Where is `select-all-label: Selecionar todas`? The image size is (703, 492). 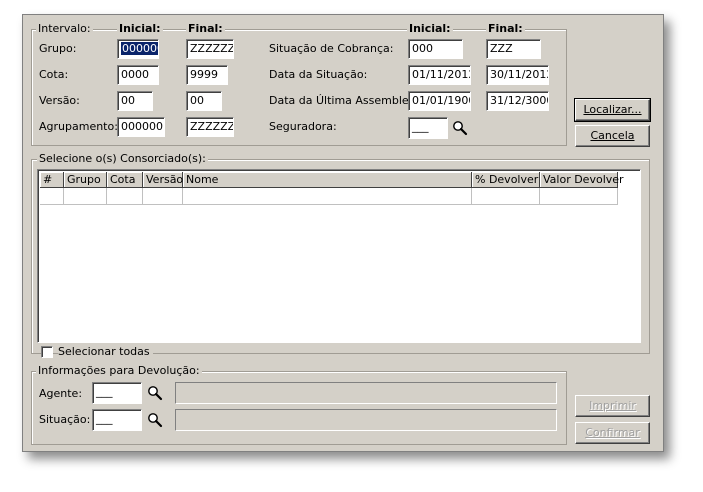
select-all-label: Selecionar todas is located at coordinates (105, 352).